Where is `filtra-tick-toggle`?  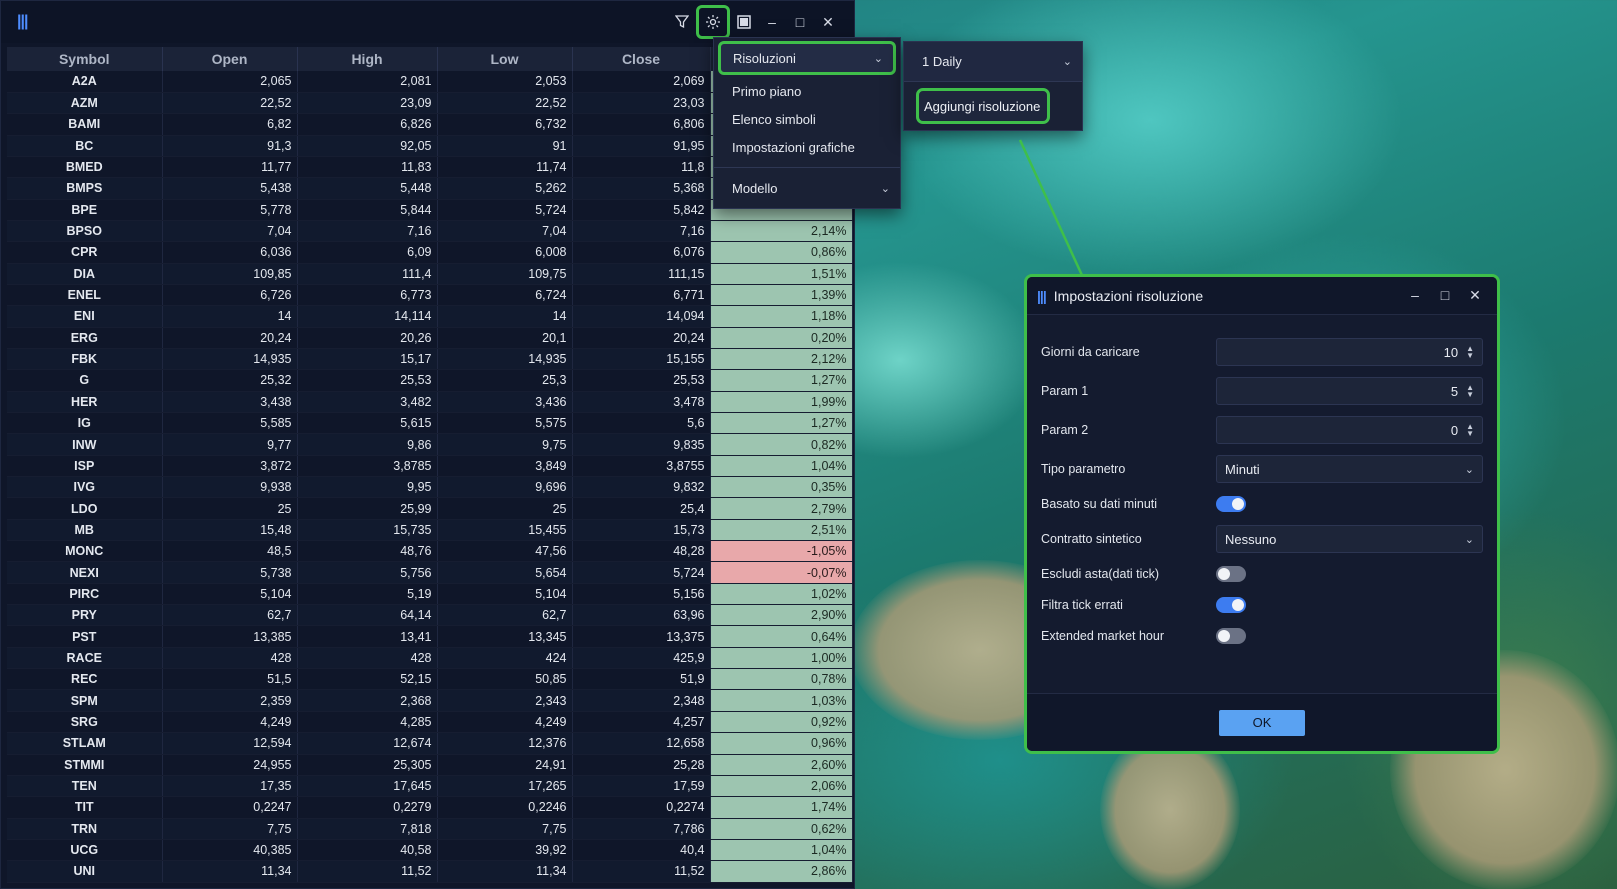
filtra-tick-toggle is located at coordinates (1231, 605).